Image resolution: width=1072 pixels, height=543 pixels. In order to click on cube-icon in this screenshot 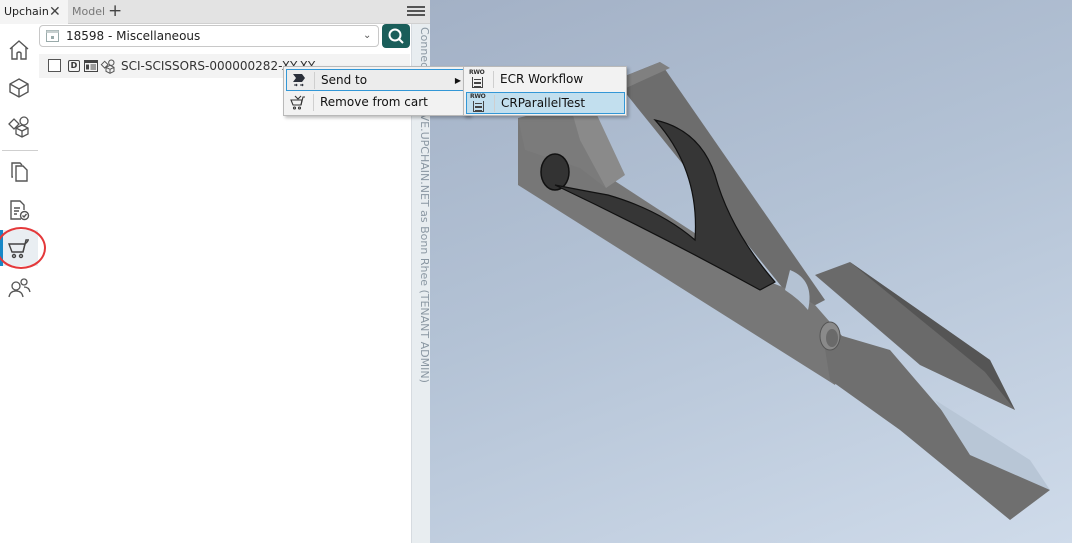, I will do `click(19, 88)`.